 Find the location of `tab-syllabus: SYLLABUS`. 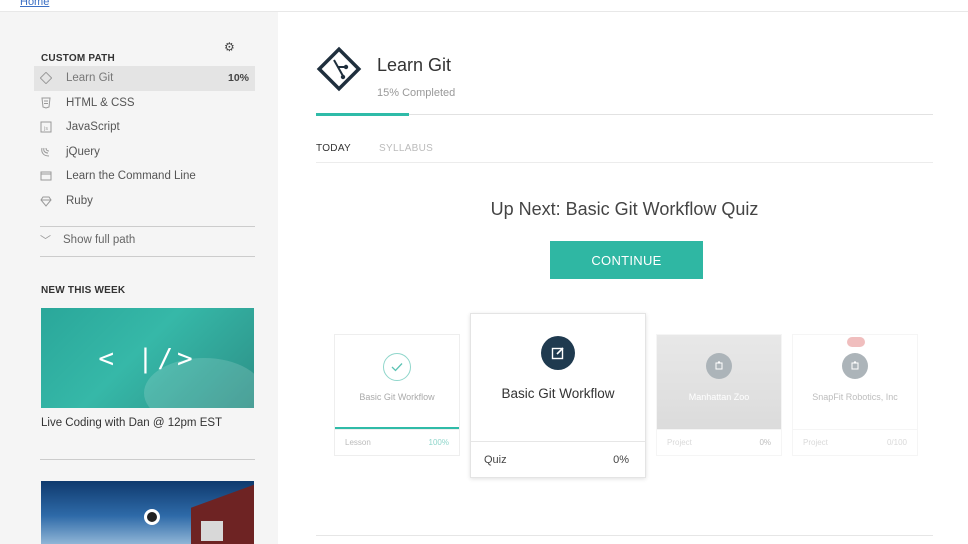

tab-syllabus: SYLLABUS is located at coordinates (406, 148).